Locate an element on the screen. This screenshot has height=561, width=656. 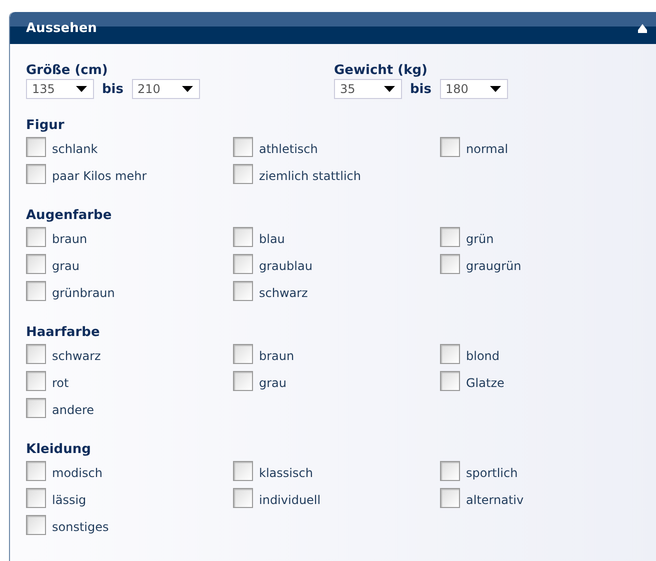
checkbox-label: grün is located at coordinates (480, 239).